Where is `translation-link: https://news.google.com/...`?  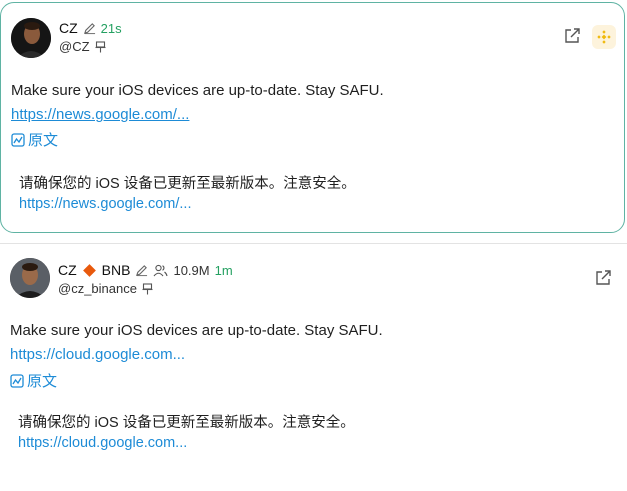 translation-link: https://news.google.com/... is located at coordinates (105, 204).